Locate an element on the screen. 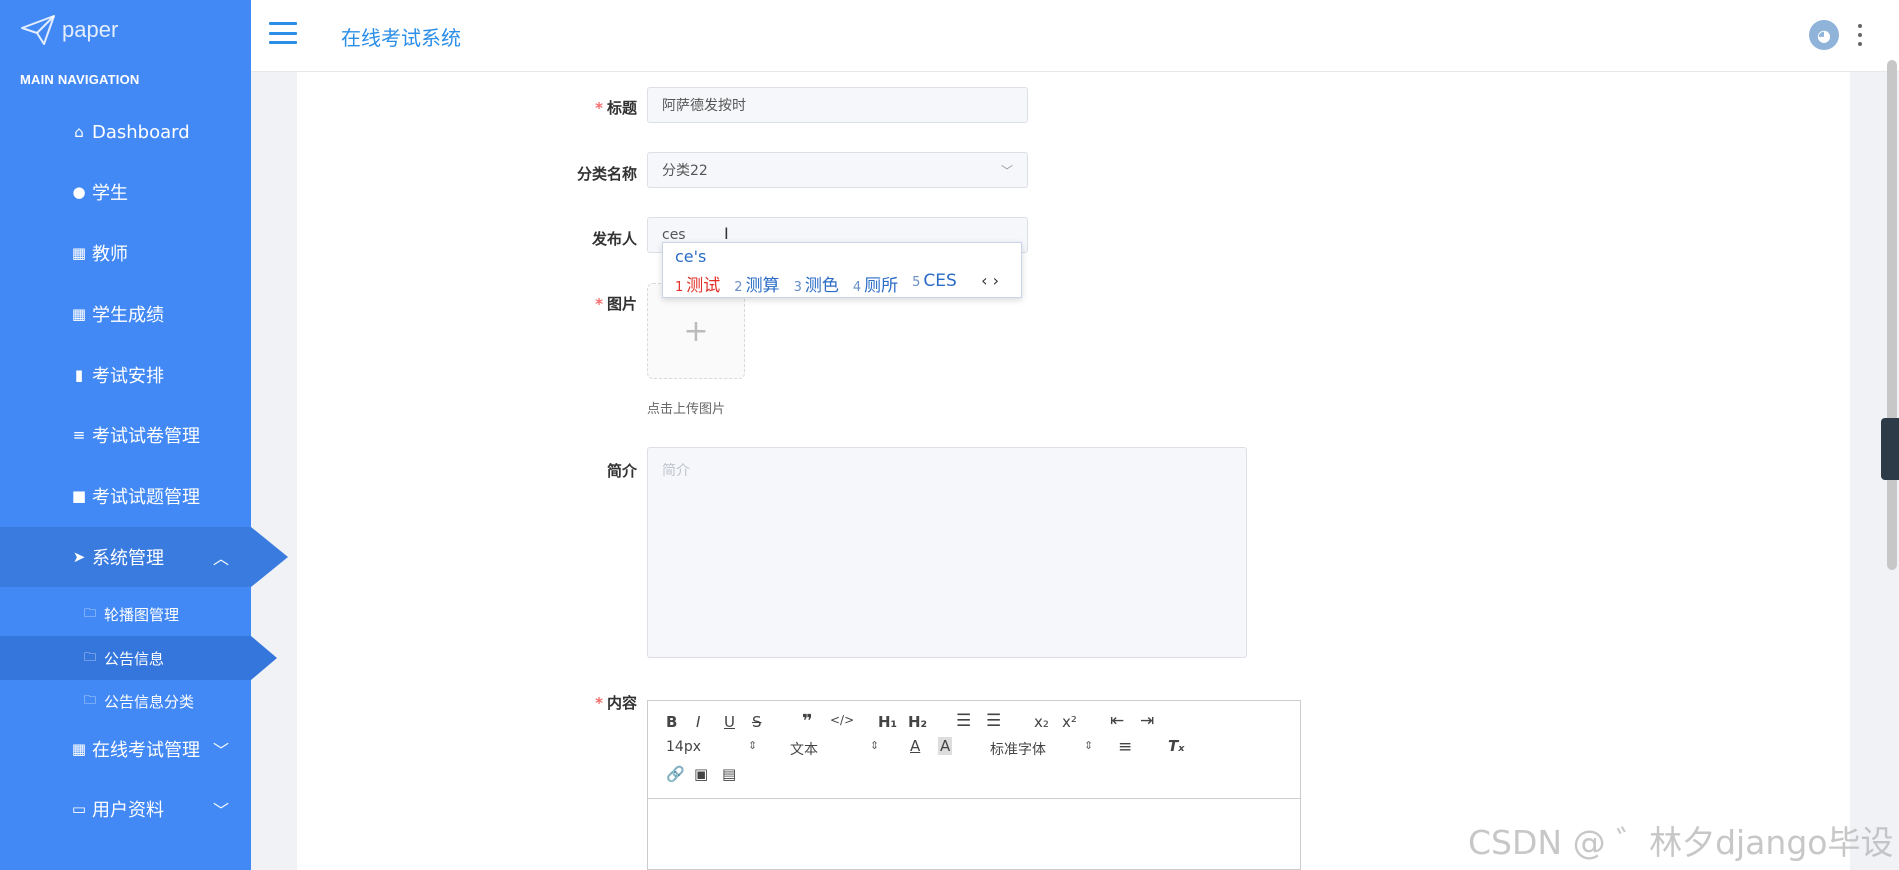  intro-textarea: 简介 is located at coordinates (947, 552).